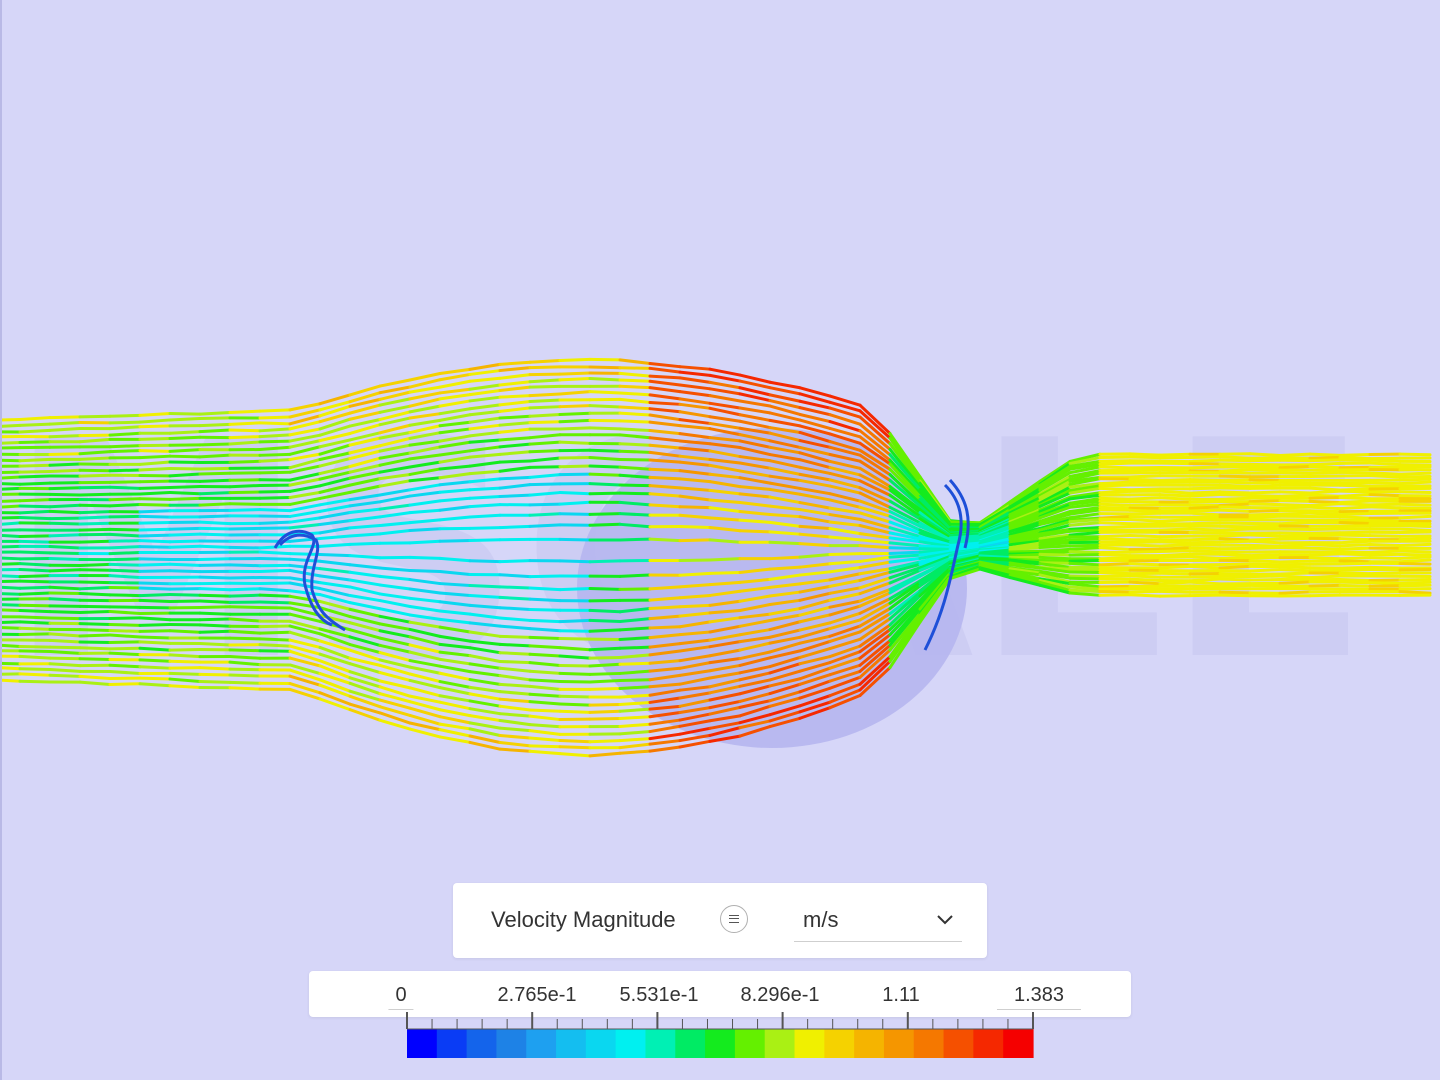 The image size is (1440, 1080). I want to click on scale-tick-label: 1.383, so click(1039, 997).